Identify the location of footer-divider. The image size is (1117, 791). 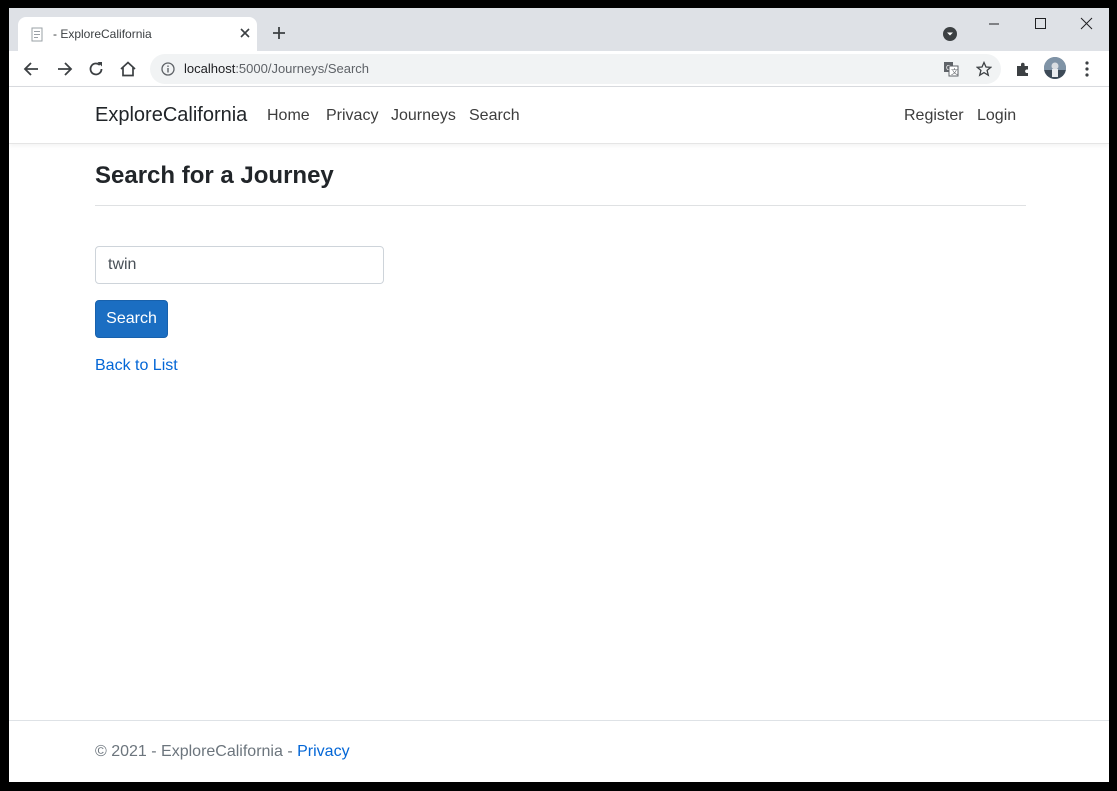
(559, 720).